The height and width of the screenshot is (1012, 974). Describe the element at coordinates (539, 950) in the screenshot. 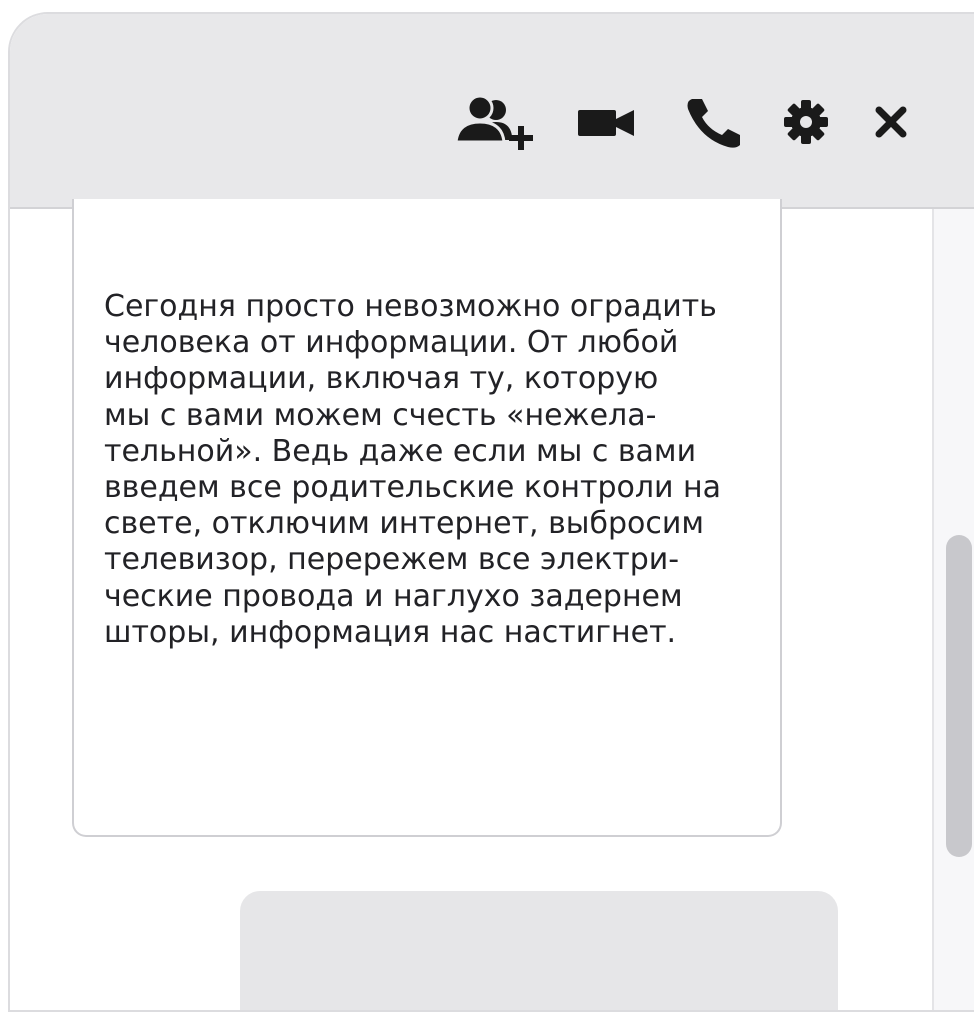

I see `next-message-bubble` at that location.